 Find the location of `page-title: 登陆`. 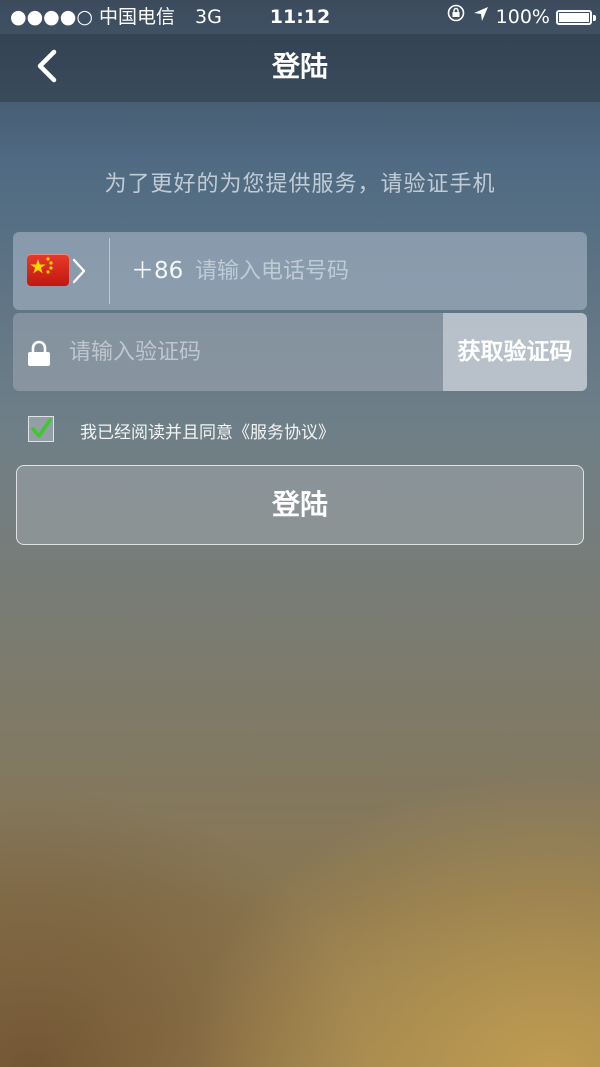

page-title: 登陆 is located at coordinates (299, 66).